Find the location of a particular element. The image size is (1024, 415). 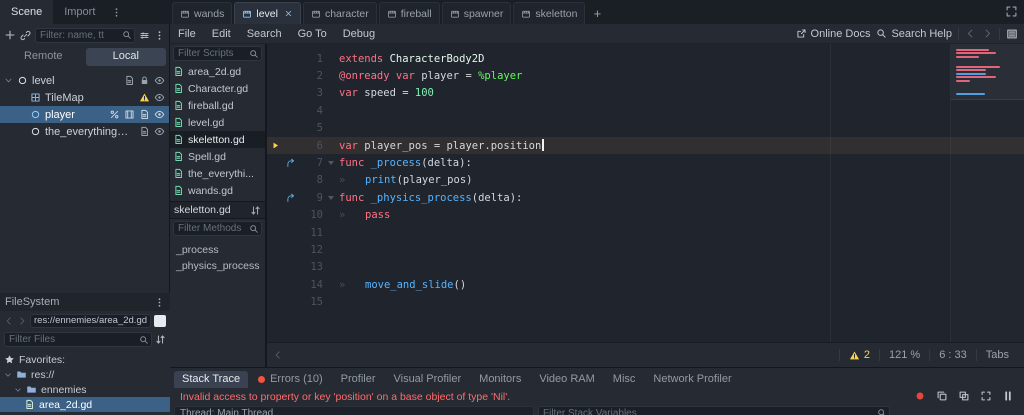

script-item-wands-gd: wands.gd is located at coordinates (217, 190).